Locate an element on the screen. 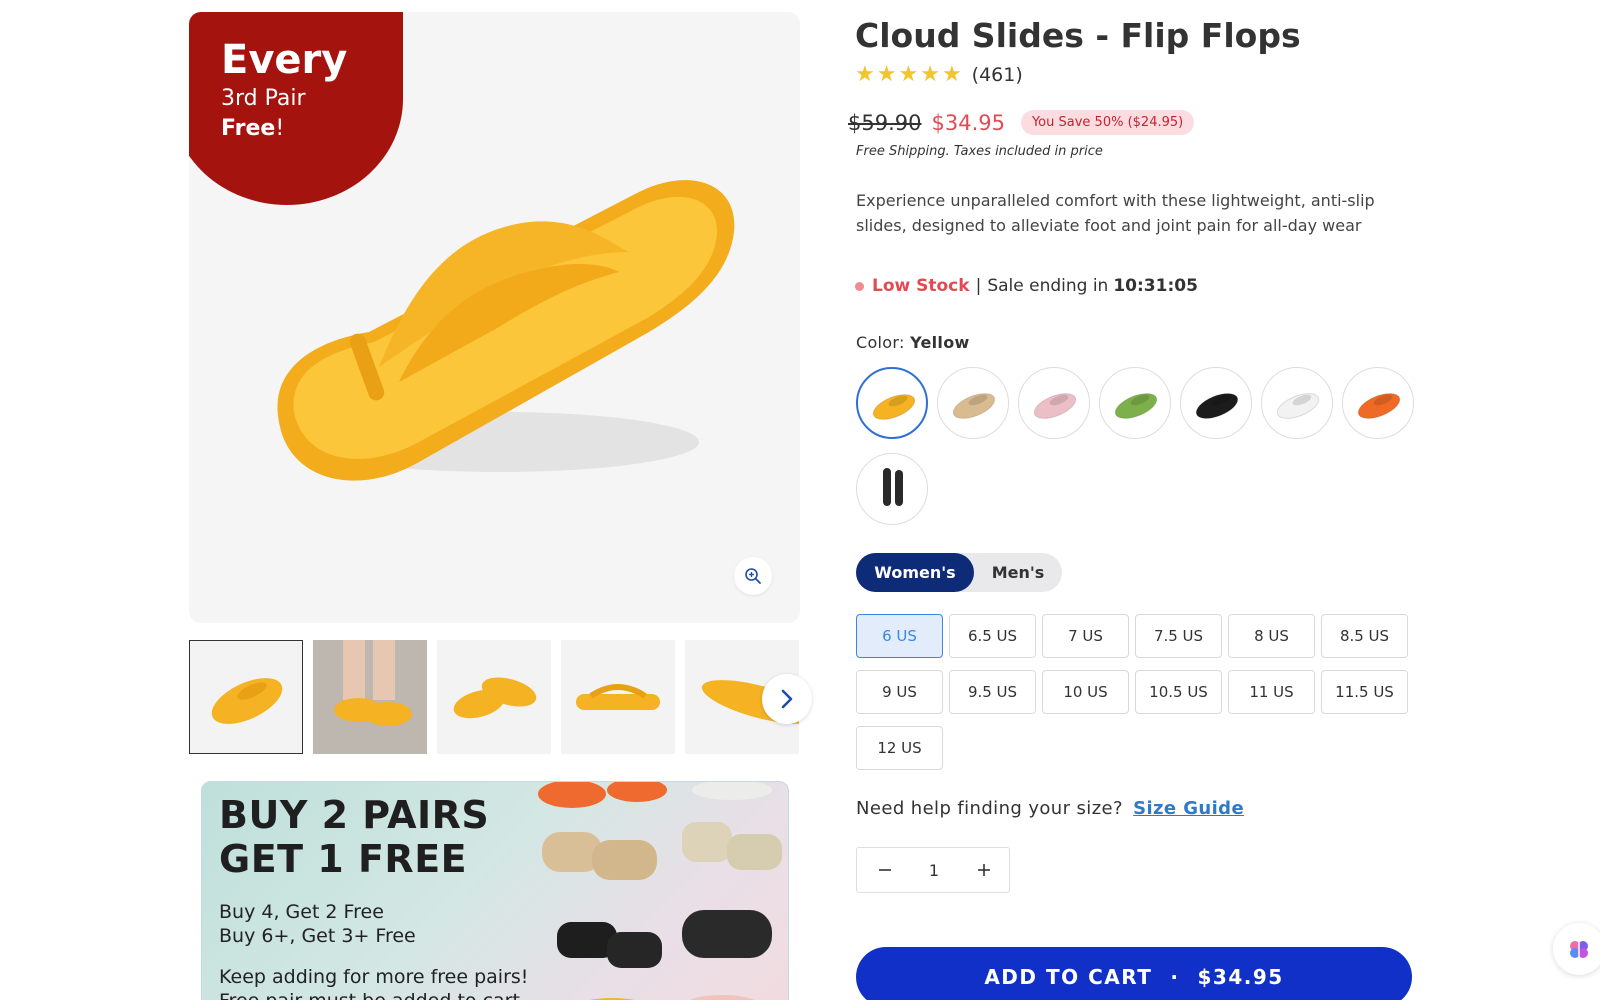 The image size is (1600, 1000). price-row: $59.90 $34.95 You Save 50% ($24.95) is located at coordinates (1021, 122).